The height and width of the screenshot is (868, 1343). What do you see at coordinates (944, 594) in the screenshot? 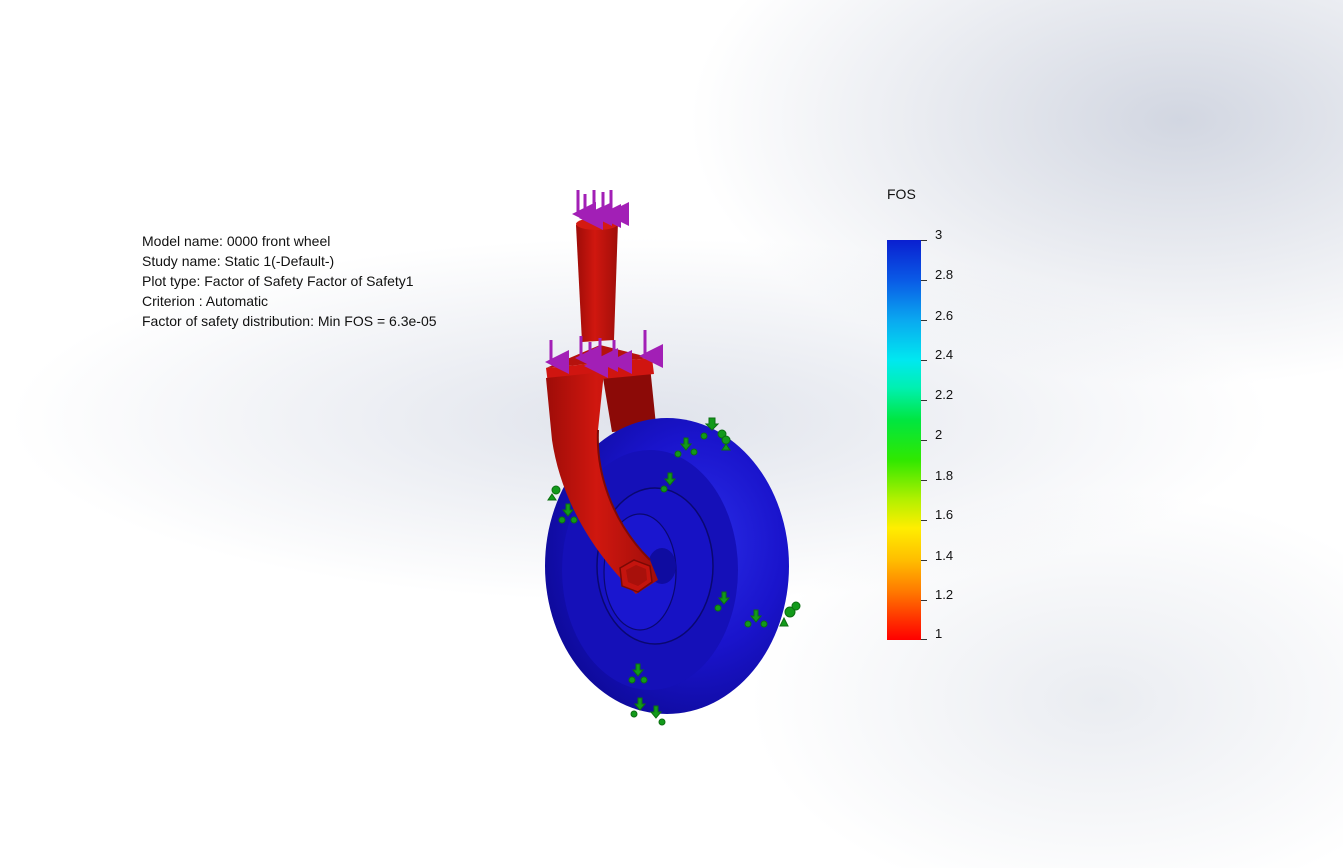
I see `legend-tick-label: 1.2` at bounding box center [944, 594].